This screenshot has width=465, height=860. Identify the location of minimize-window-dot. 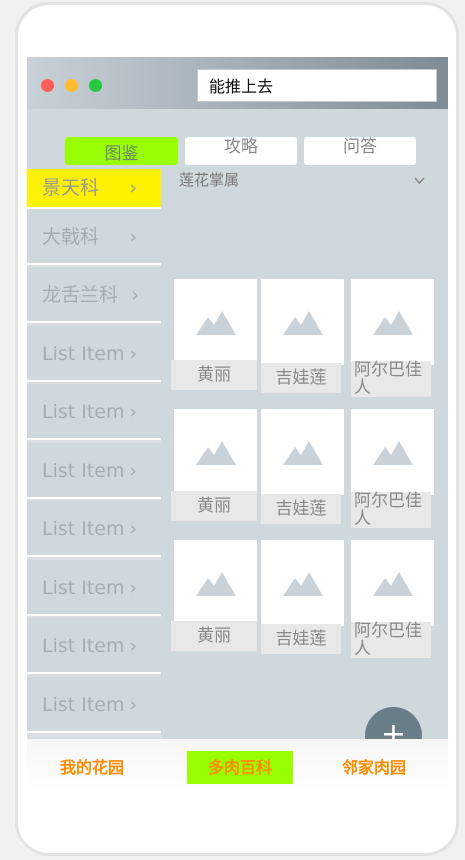
(71, 85).